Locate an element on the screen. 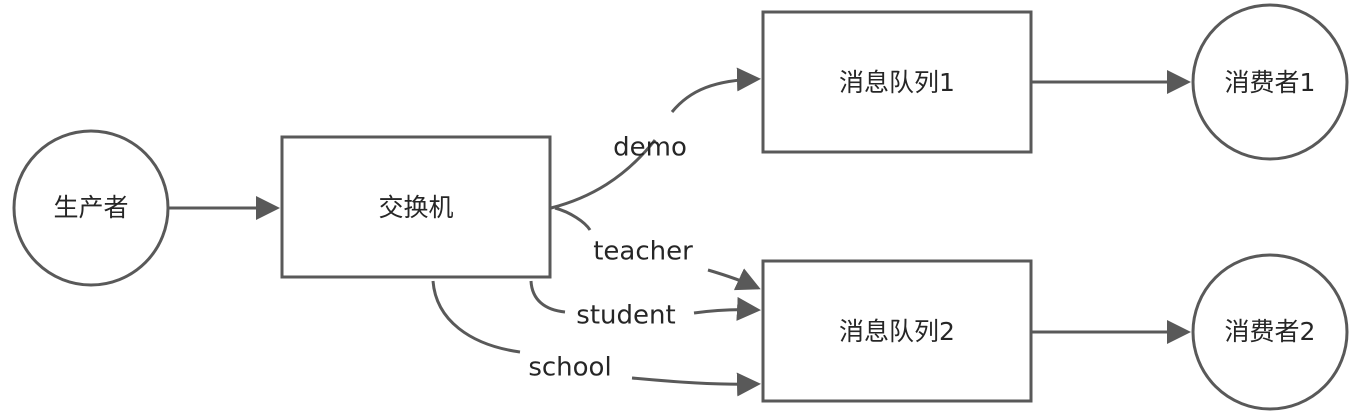  node-consumer2-label: 消费者2 is located at coordinates (1270, 331).